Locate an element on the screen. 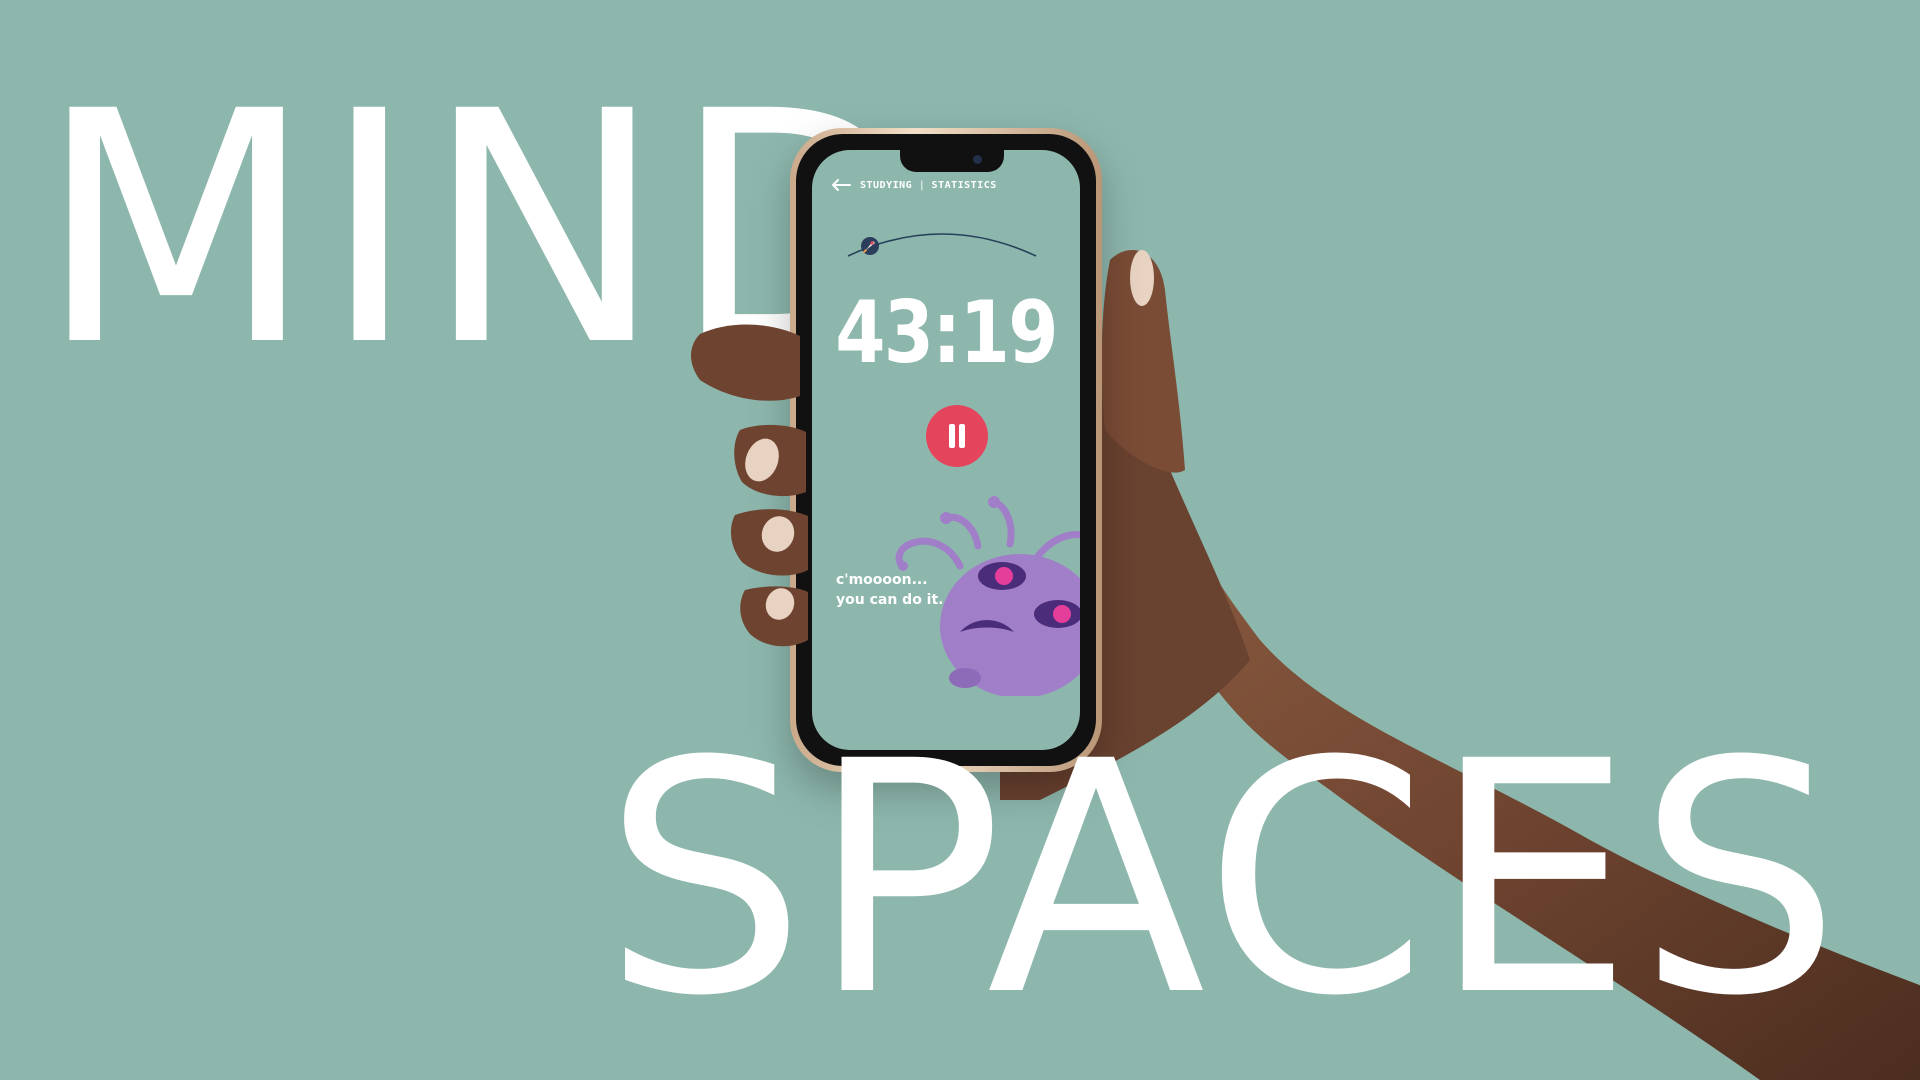 This screenshot has height=1080, width=1920. progress-arc is located at coordinates (942, 245).